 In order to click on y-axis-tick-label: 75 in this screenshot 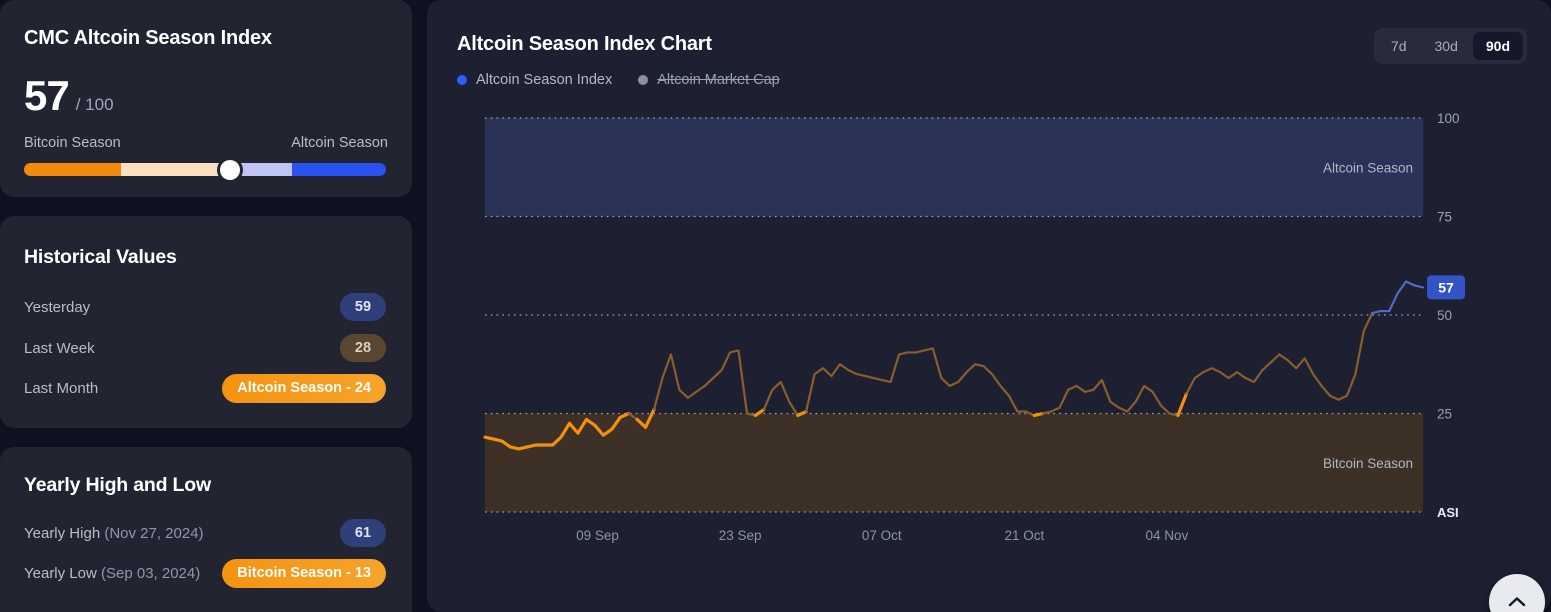, I will do `click(1444, 217)`.